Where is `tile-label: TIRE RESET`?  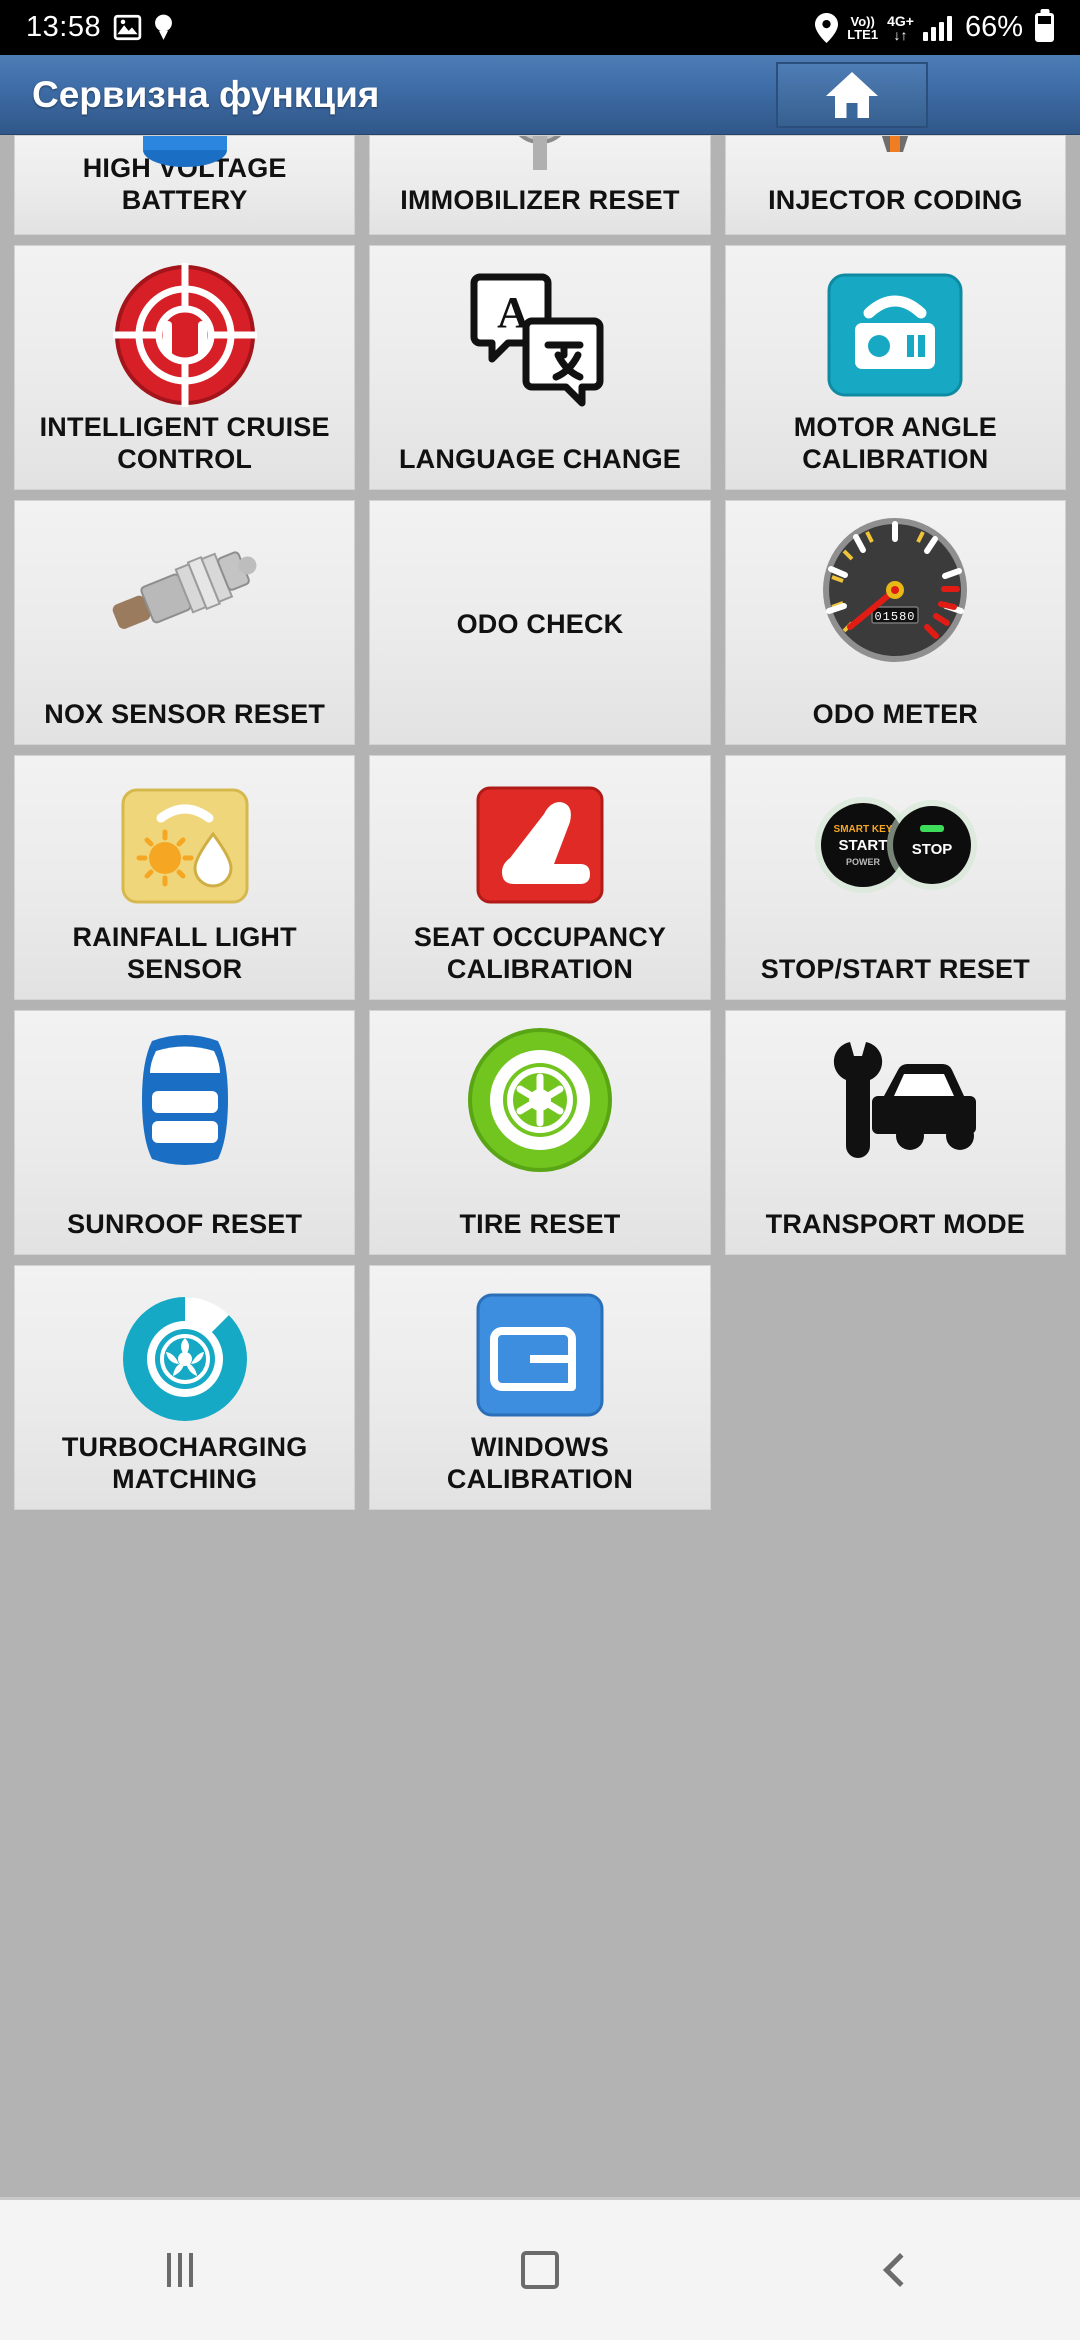
tile-label: TIRE RESET is located at coordinates (540, 1223).